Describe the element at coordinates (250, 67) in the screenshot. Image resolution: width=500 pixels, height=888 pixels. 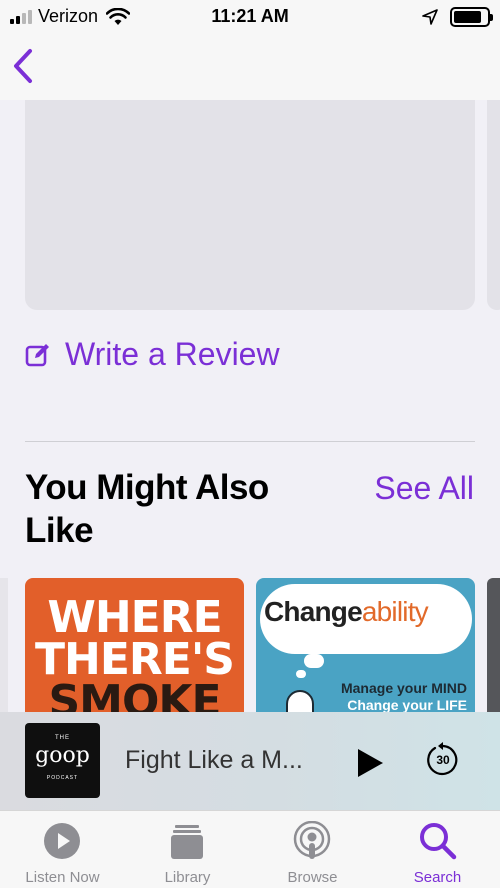
I see `navigation-bar` at that location.